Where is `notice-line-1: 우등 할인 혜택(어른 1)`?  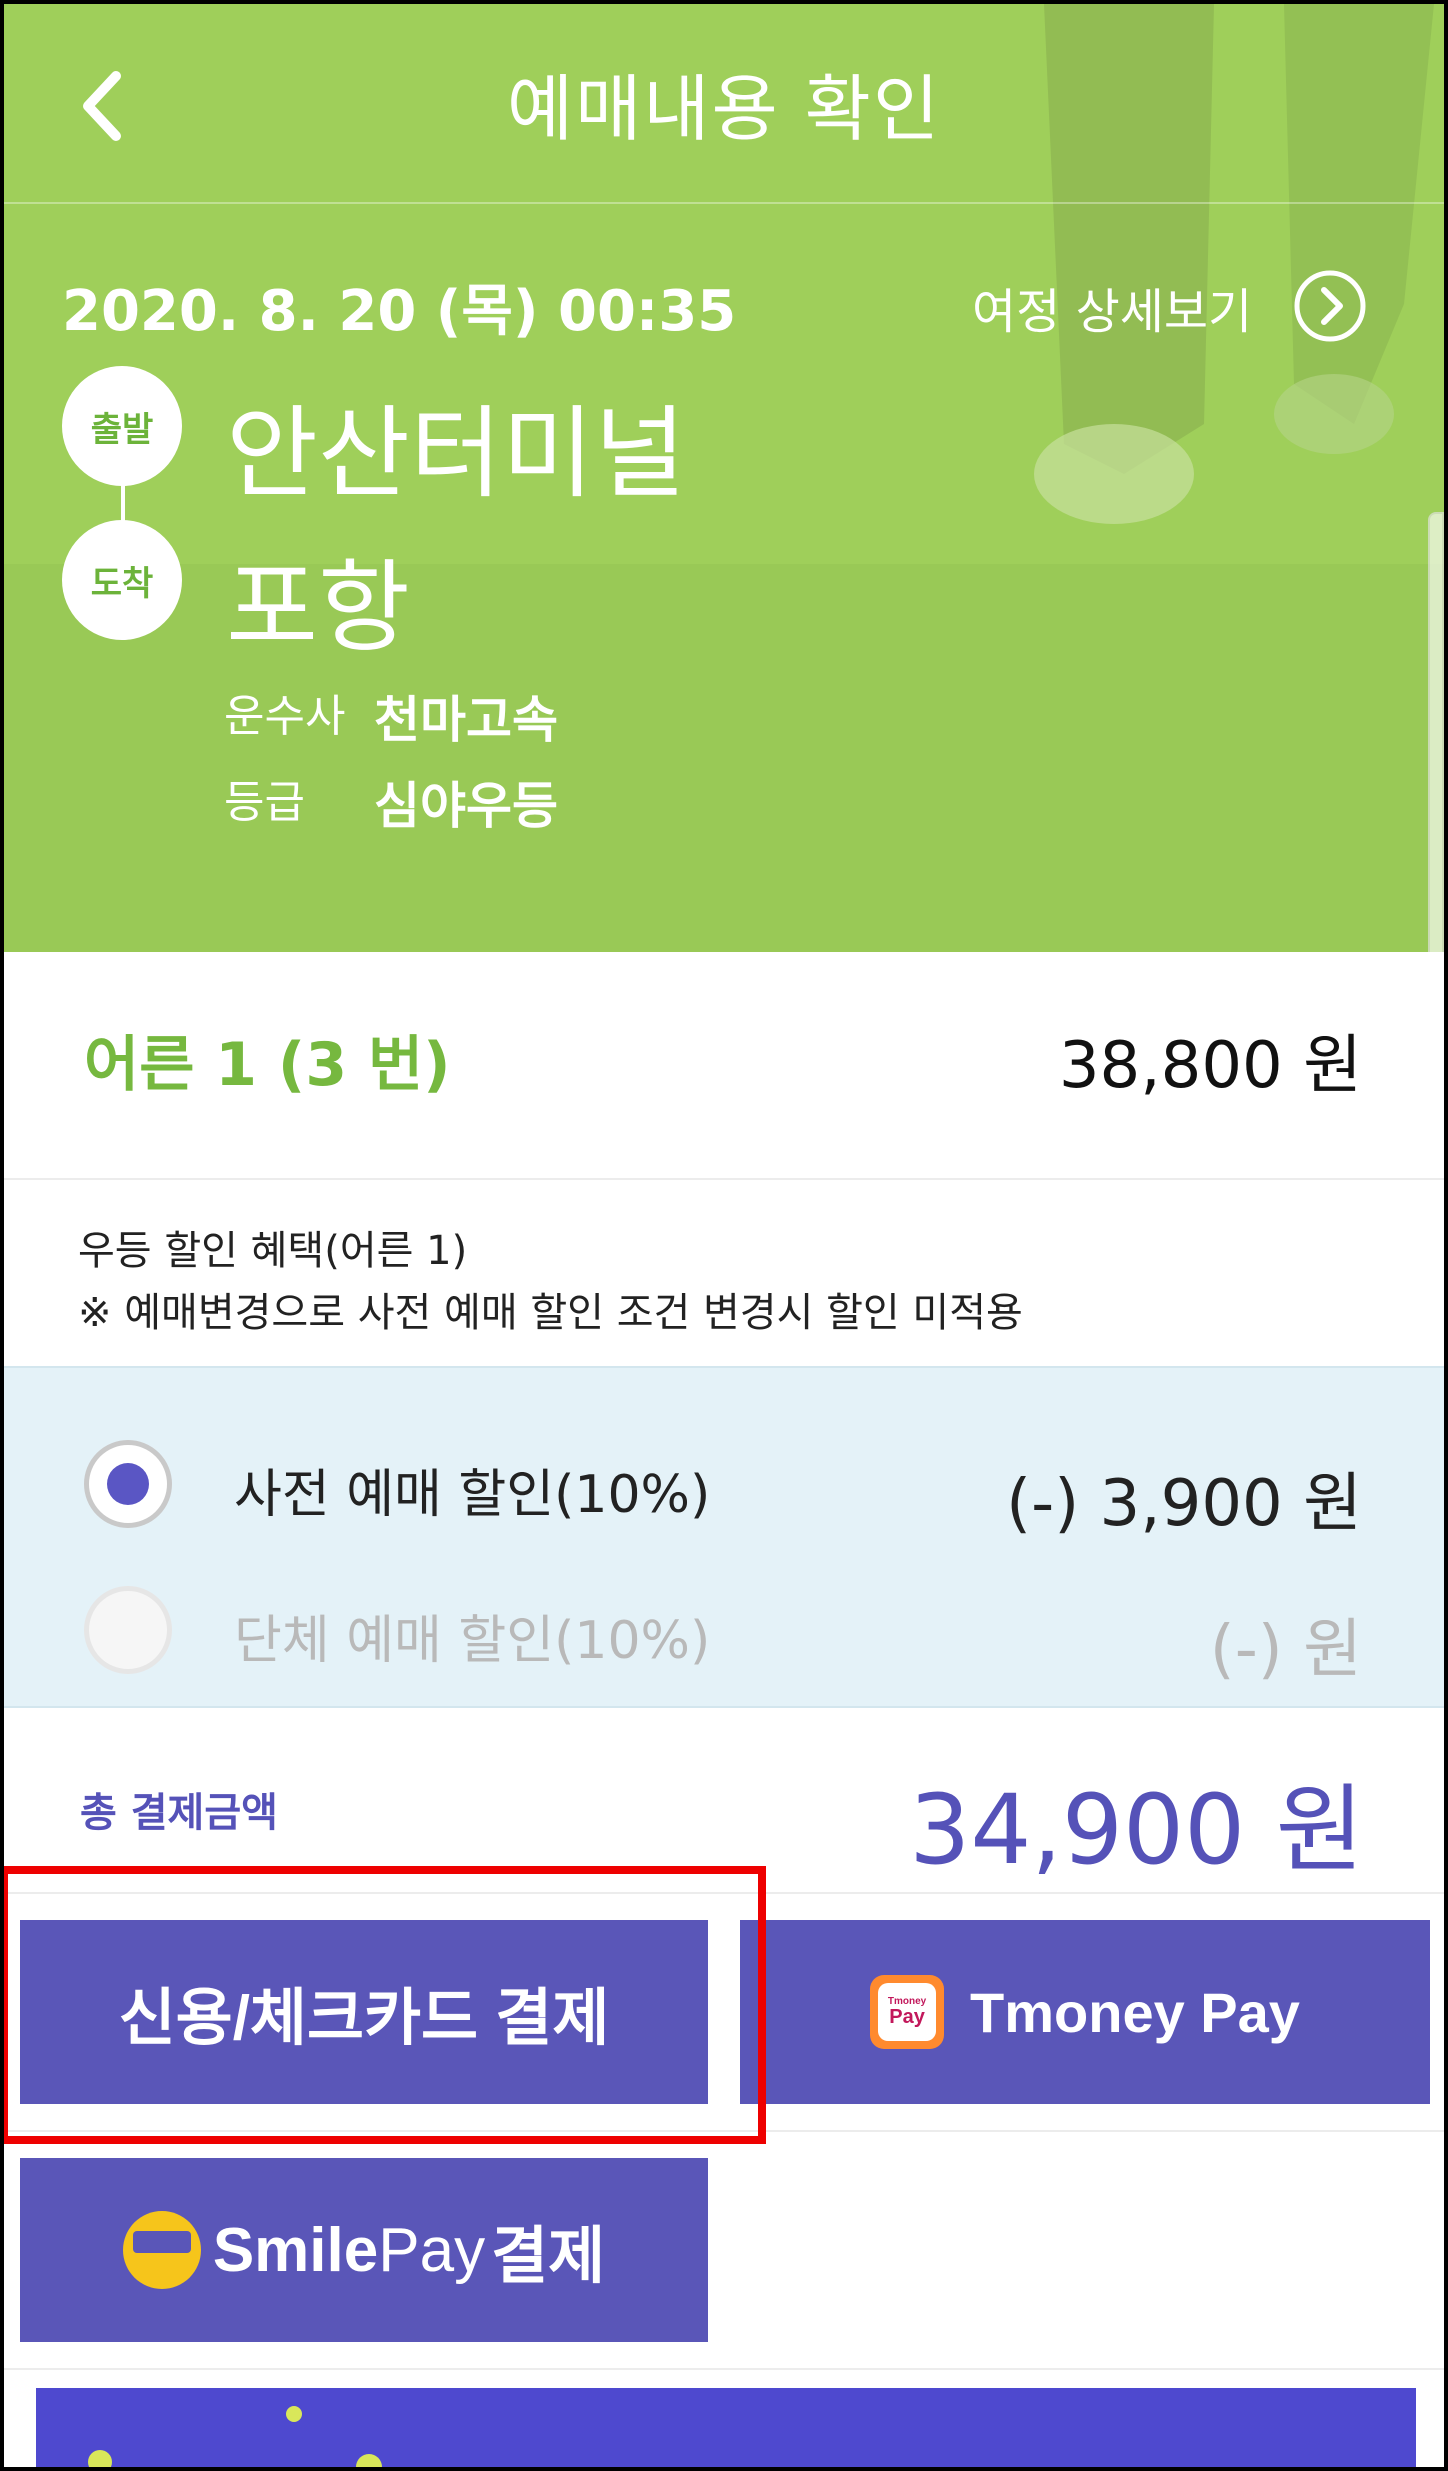
notice-line-1: 우등 할인 혜택(어른 1) is located at coordinates (273, 1251).